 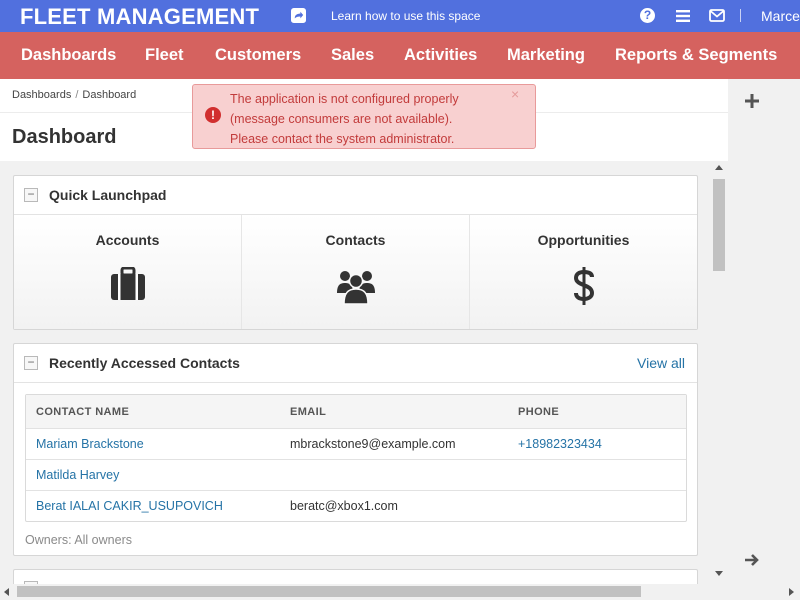 I want to click on column-header-phone: PHONE, so click(x=538, y=412).